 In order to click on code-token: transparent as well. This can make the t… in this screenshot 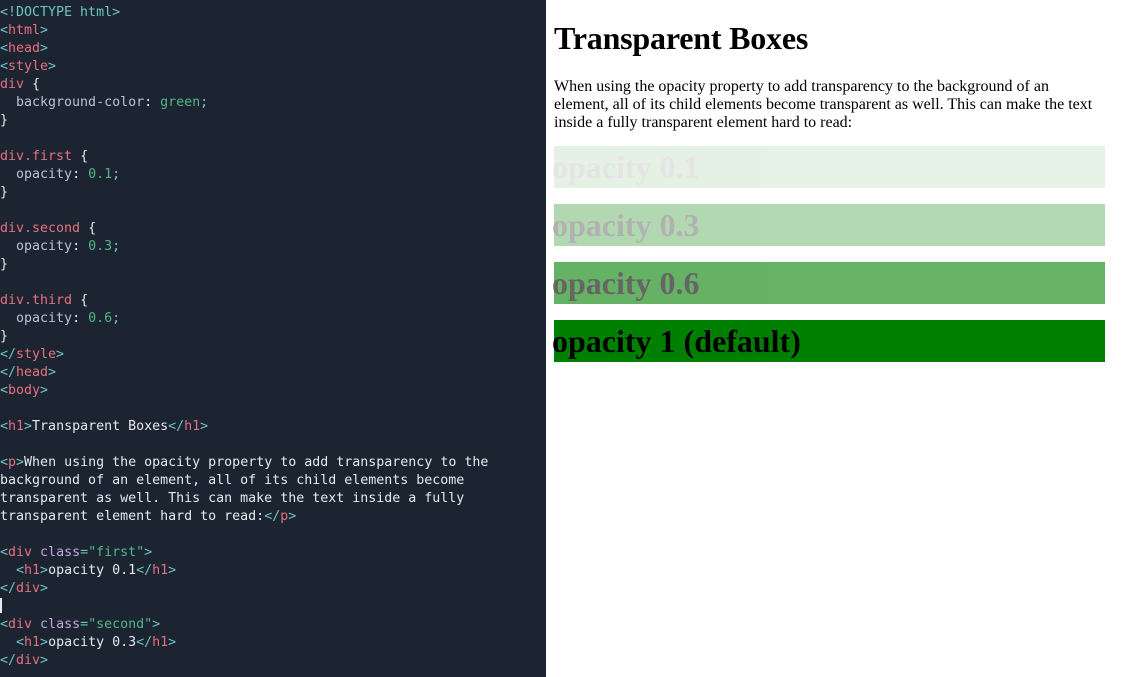, I will do `click(232, 498)`.